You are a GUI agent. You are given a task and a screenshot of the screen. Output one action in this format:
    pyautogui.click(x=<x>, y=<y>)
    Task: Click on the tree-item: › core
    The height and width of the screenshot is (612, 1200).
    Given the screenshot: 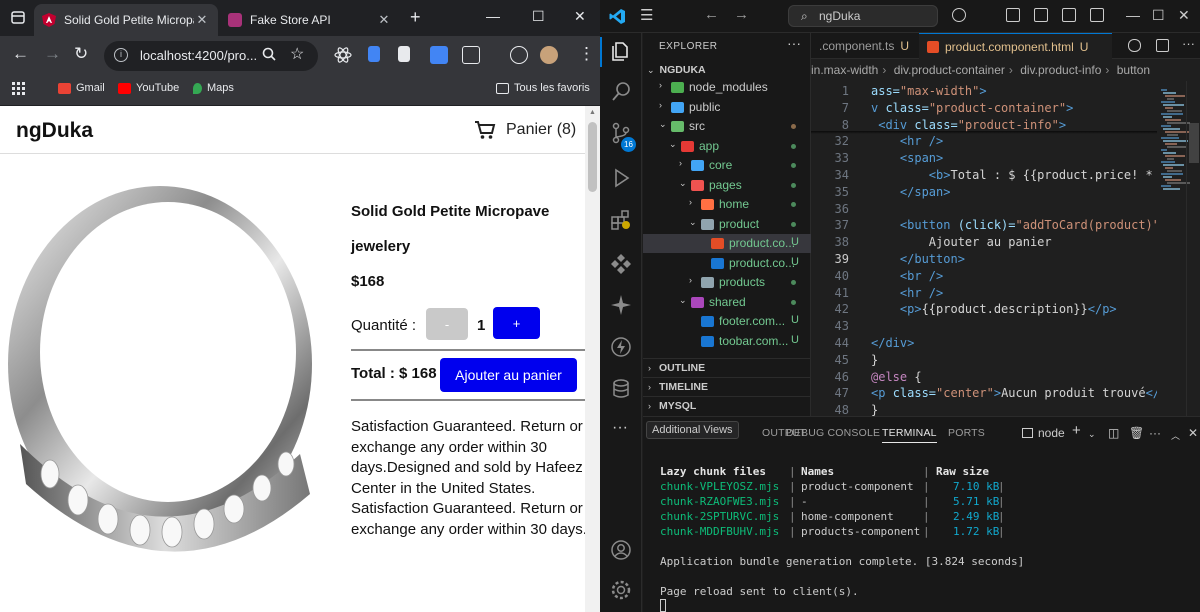 What is the action you would take?
    pyautogui.click(x=727, y=165)
    